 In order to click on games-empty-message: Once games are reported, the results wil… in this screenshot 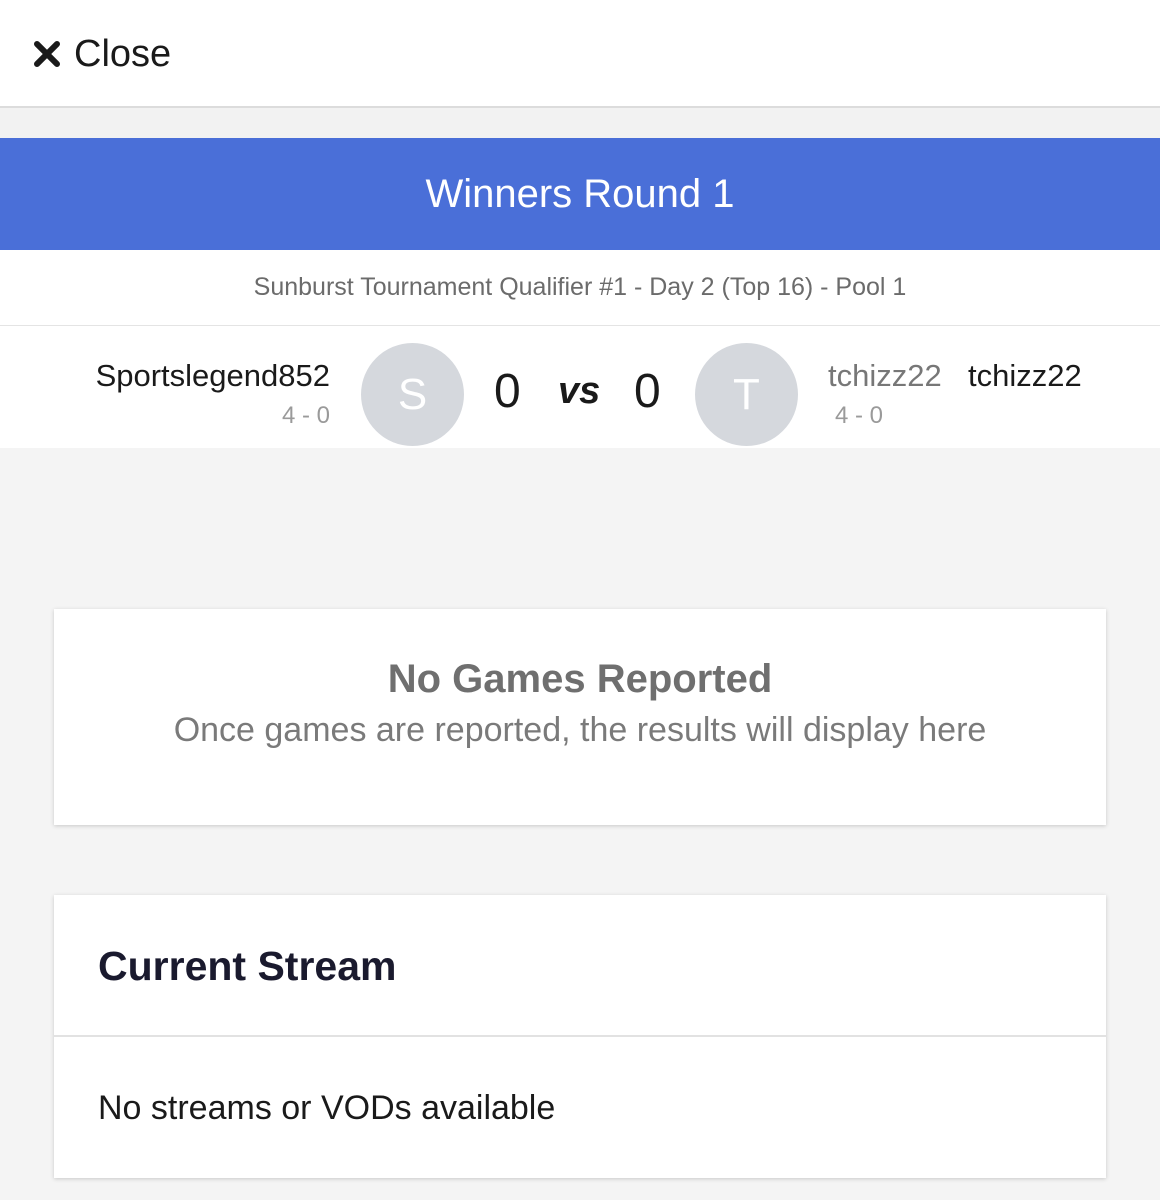, I will do `click(580, 730)`.